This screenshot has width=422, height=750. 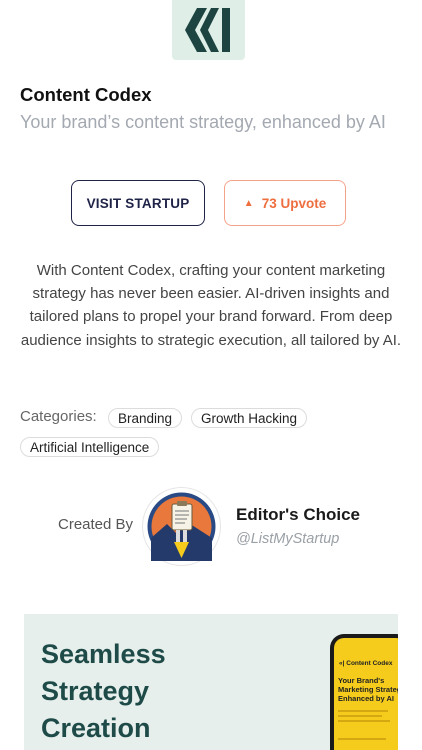 I want to click on phone-headline-line: Marketing Strategy,, so click(x=368, y=689).